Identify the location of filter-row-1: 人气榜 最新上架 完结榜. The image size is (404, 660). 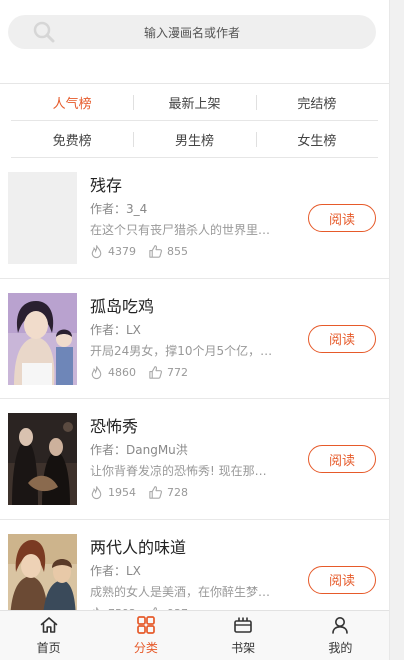
(194, 102).